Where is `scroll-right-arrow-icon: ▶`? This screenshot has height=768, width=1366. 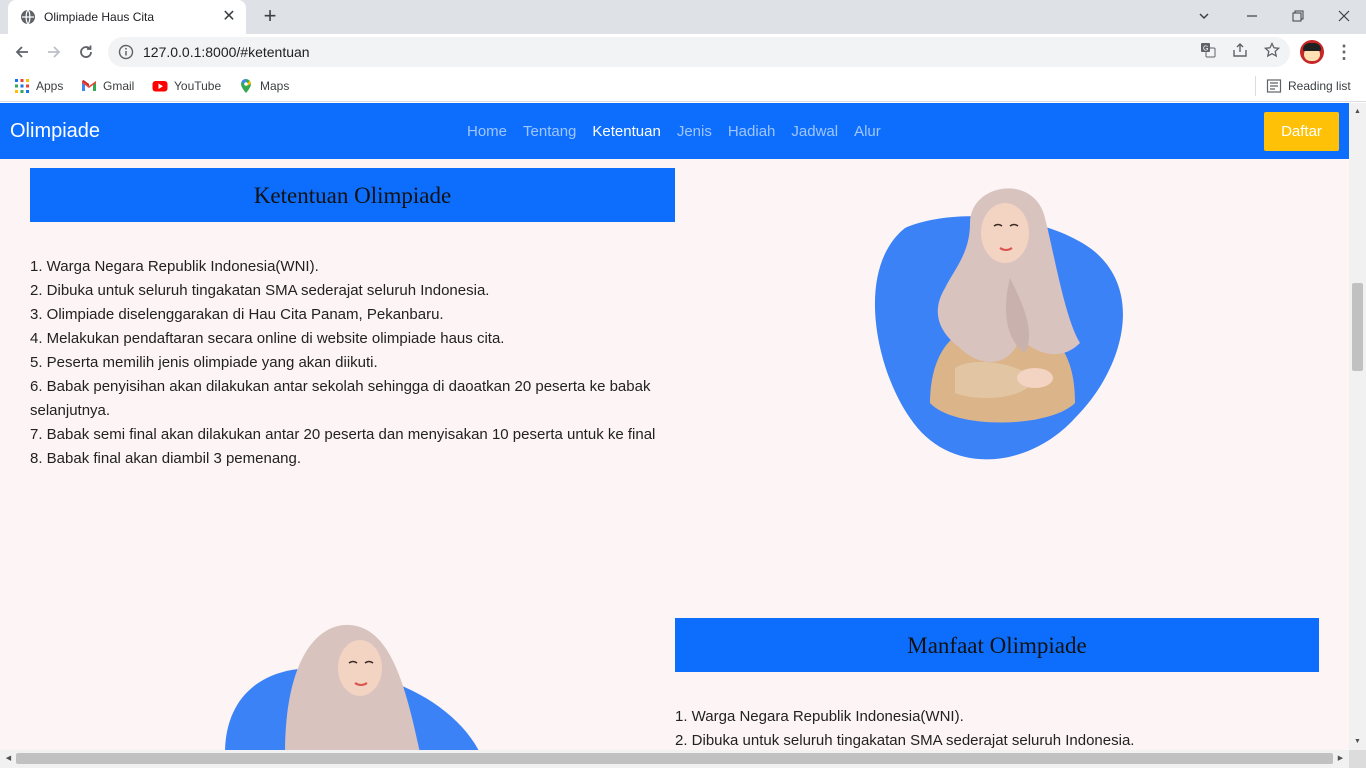
scroll-right-arrow-icon: ▶ is located at coordinates (1340, 758).